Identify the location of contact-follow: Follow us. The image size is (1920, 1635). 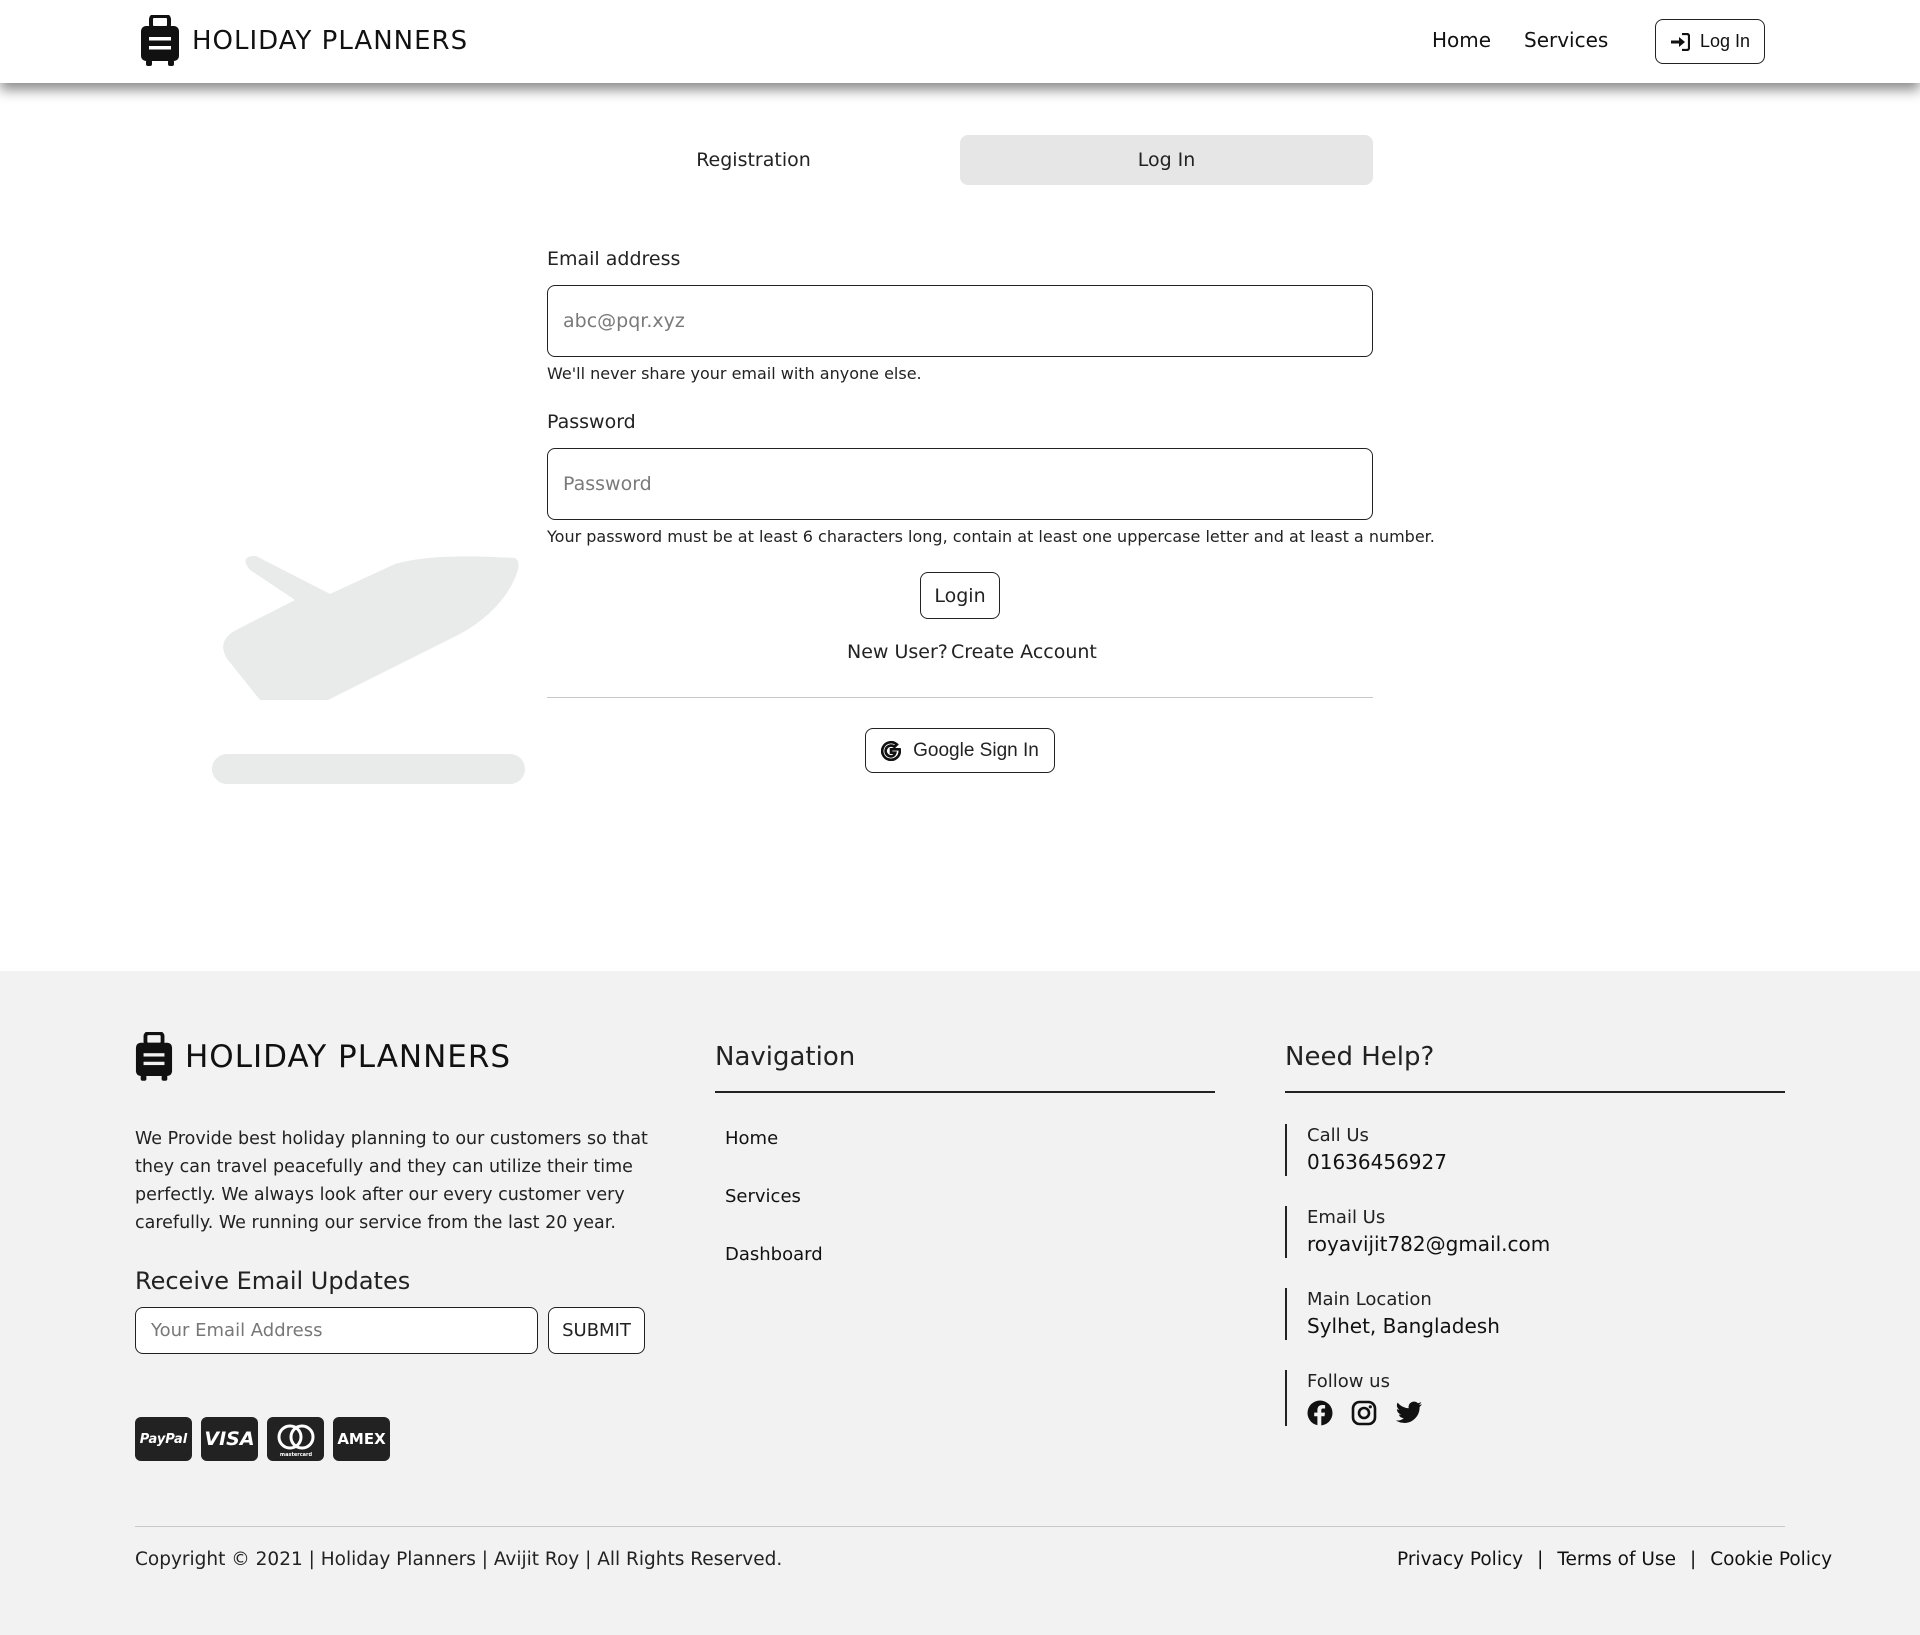
(1354, 1398).